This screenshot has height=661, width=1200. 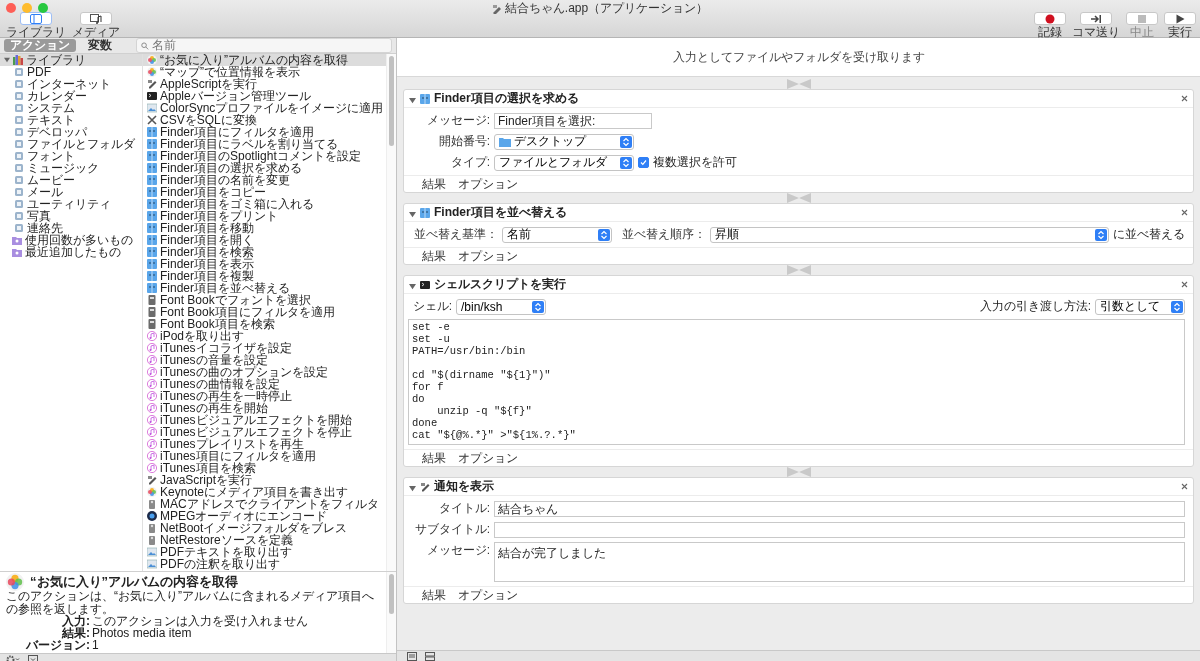 I want to click on search-input: 名前, so click(x=269, y=45).